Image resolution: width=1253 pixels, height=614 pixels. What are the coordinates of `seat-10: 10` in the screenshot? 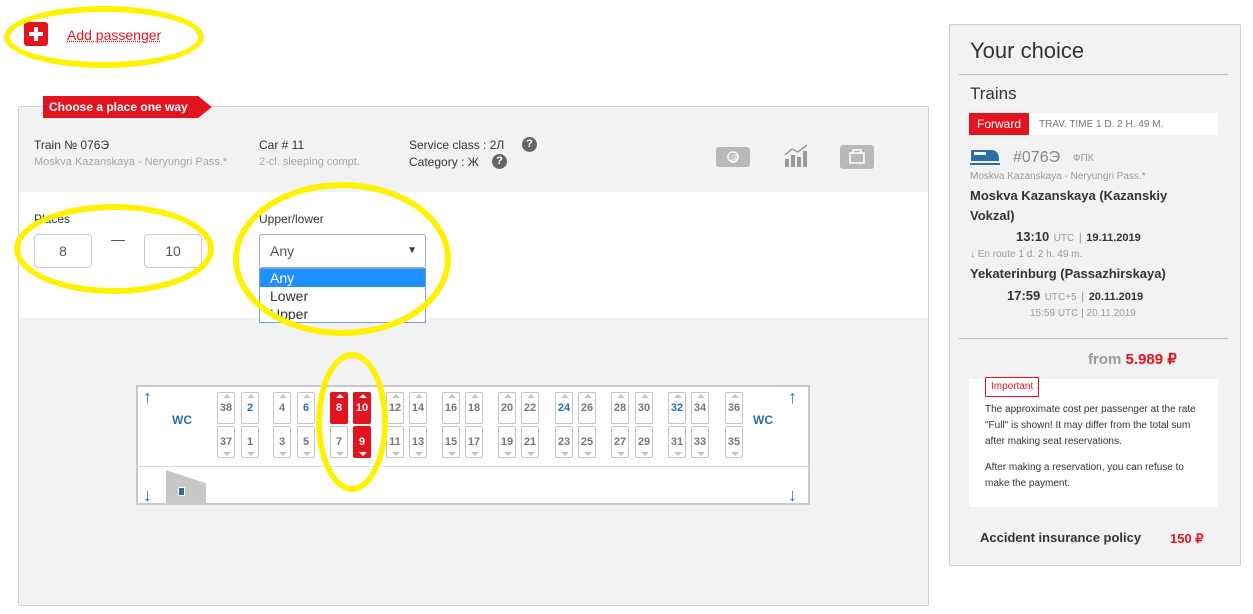 It's located at (362, 408).